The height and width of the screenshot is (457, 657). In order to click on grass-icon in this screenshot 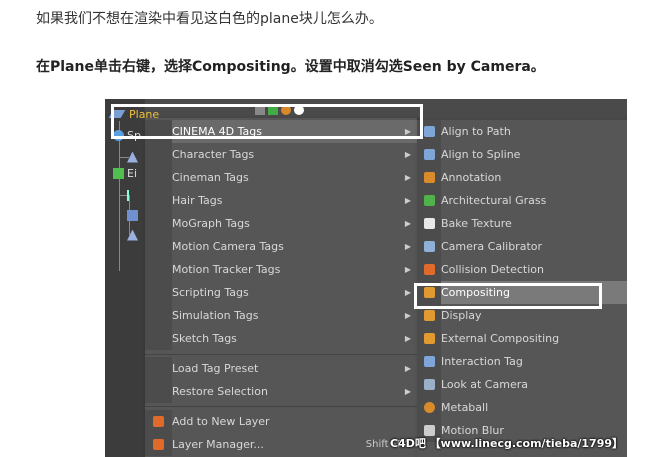, I will do `click(429, 200)`.